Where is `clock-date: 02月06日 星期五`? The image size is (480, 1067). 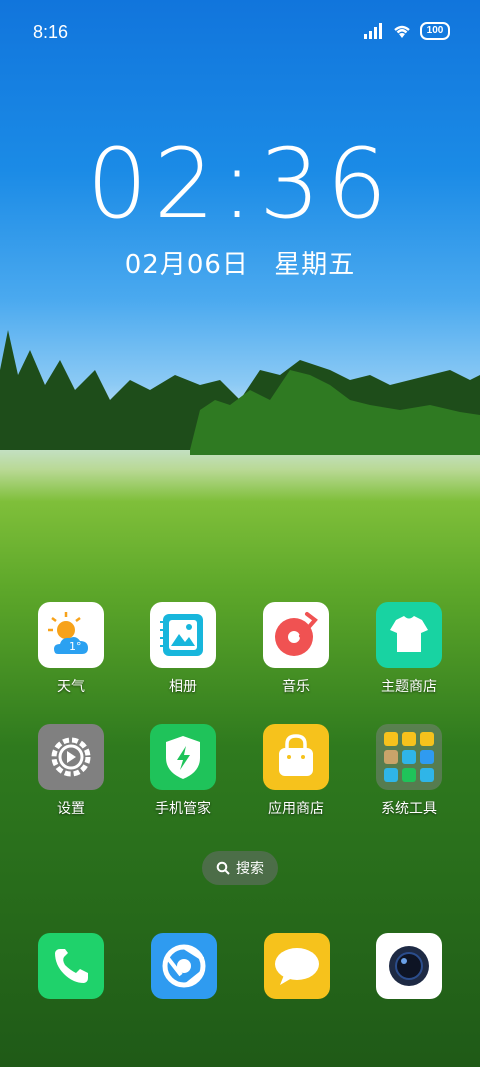
clock-date: 02月06日 星期五 is located at coordinates (240, 262).